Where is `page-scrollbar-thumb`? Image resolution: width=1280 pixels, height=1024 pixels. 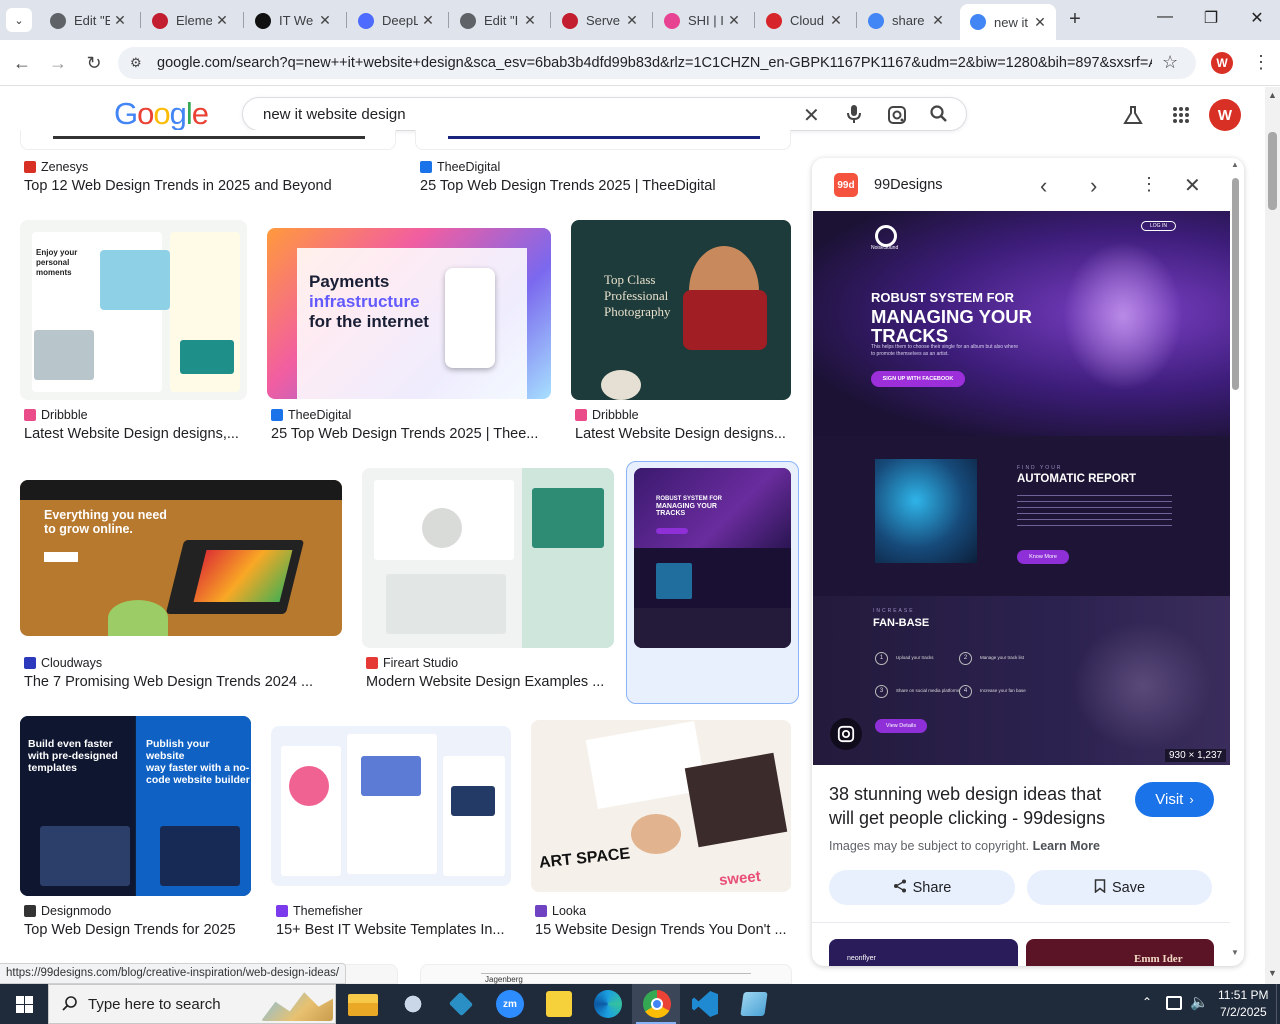
page-scrollbar-thumb is located at coordinates (1272, 171).